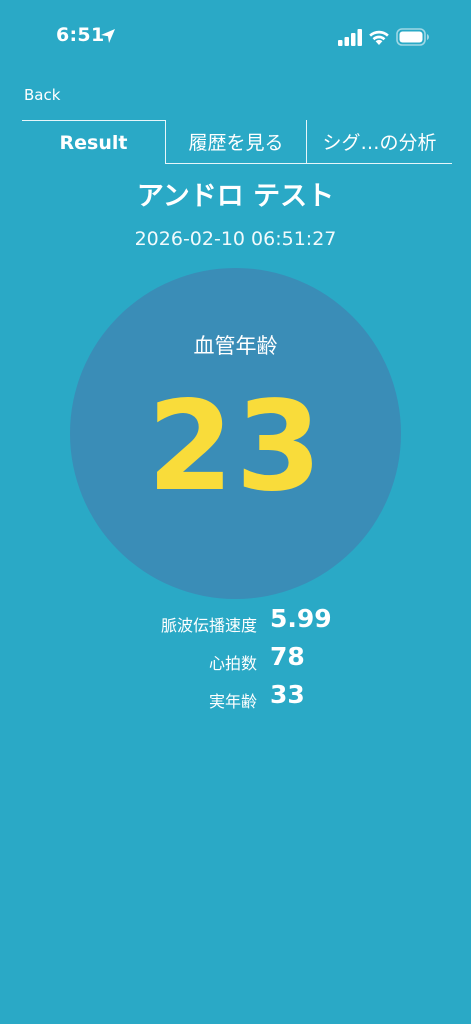  Describe the element at coordinates (108, 36) in the screenshot. I see `location-arrow-icon` at that location.